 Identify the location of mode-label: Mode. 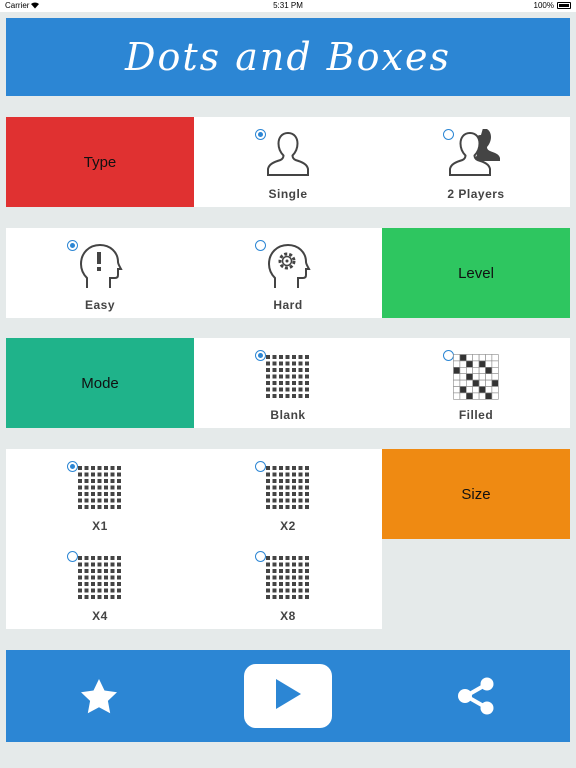
(100, 383).